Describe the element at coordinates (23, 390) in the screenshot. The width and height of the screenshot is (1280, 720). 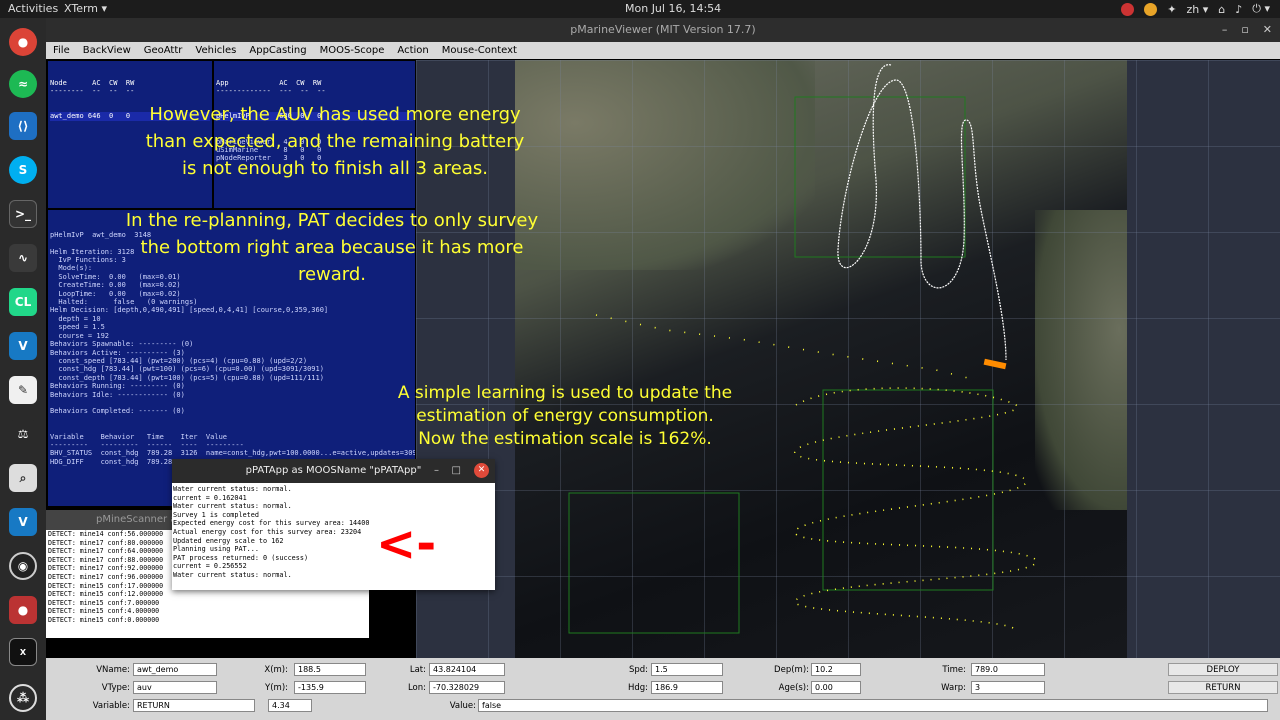
I see `text-editor-icon: ✎` at that location.